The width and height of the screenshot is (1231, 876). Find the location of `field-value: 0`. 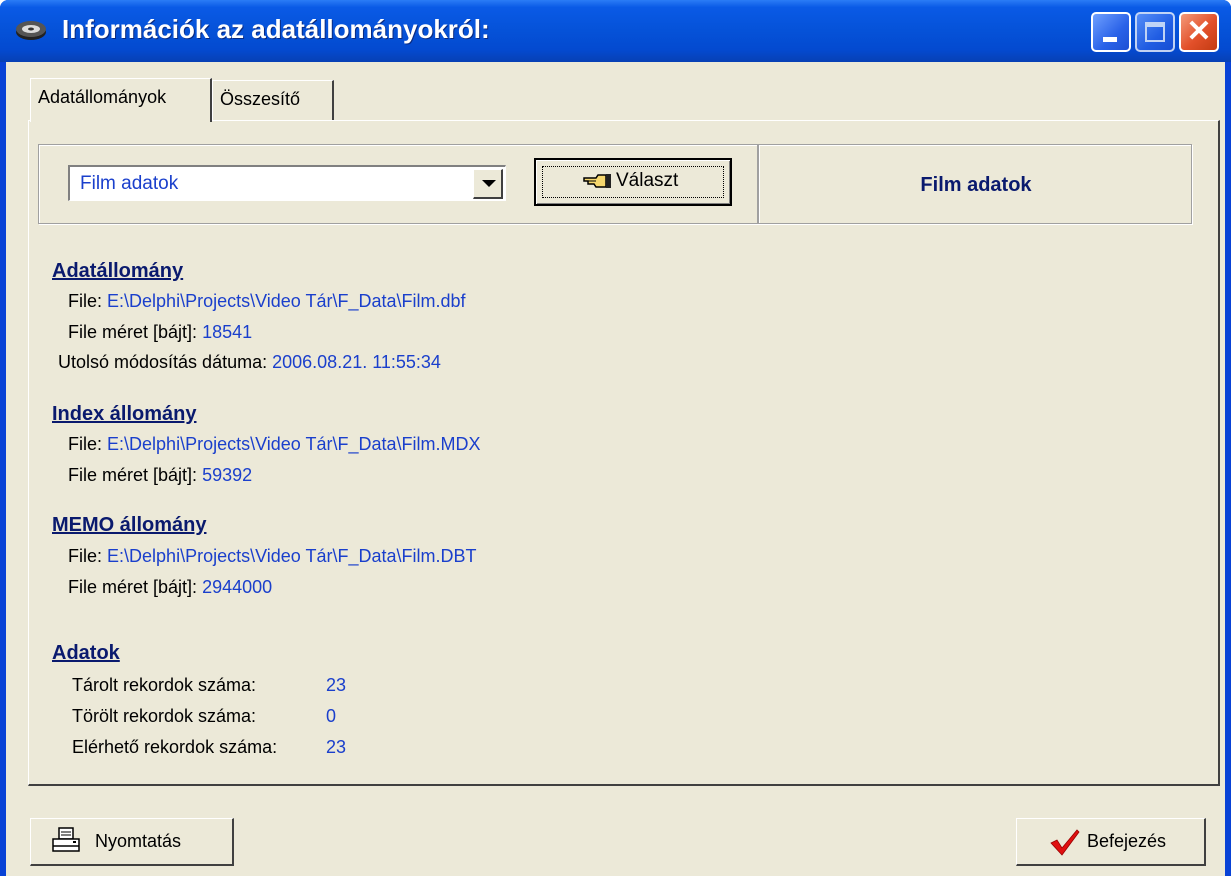

field-value: 0 is located at coordinates (331, 716).